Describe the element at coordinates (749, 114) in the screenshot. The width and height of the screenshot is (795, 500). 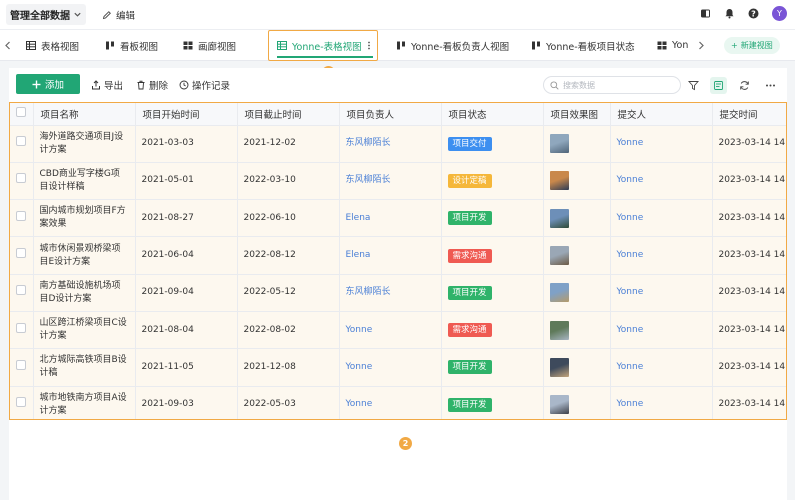
I see `column-header: 提交时间` at that location.